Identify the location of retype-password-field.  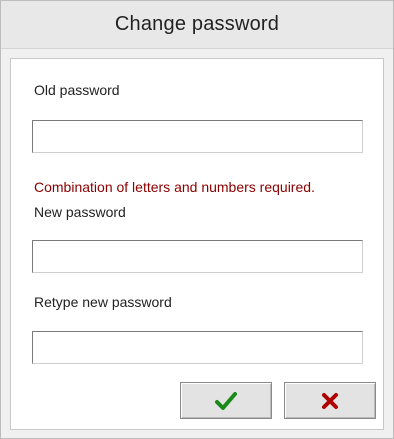
(197, 347).